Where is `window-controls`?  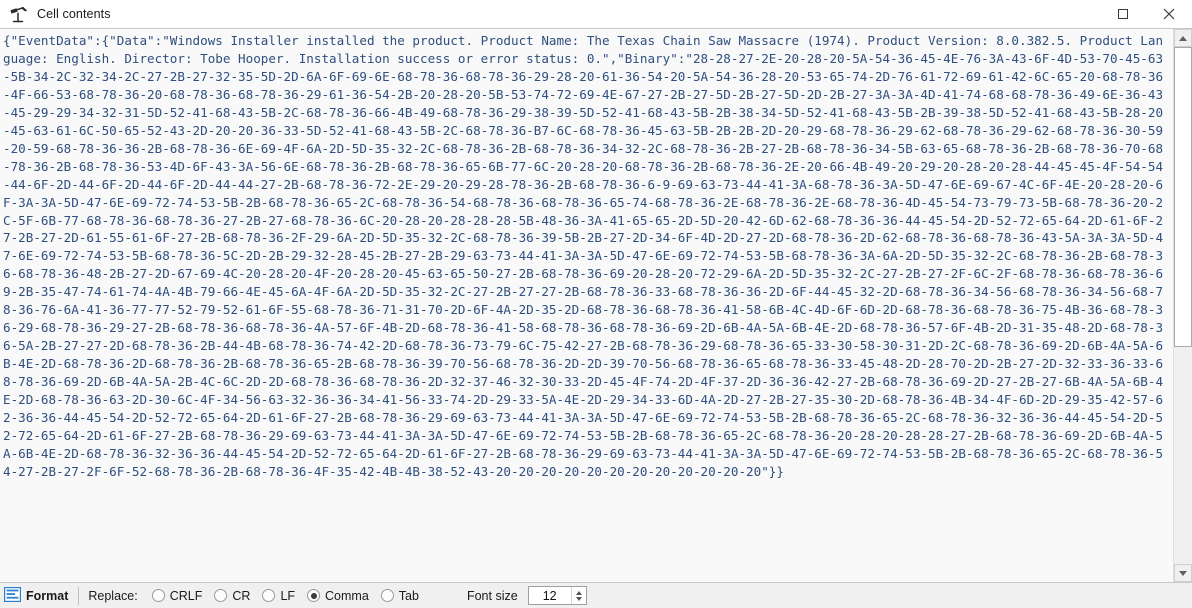
window-controls is located at coordinates (1146, 14).